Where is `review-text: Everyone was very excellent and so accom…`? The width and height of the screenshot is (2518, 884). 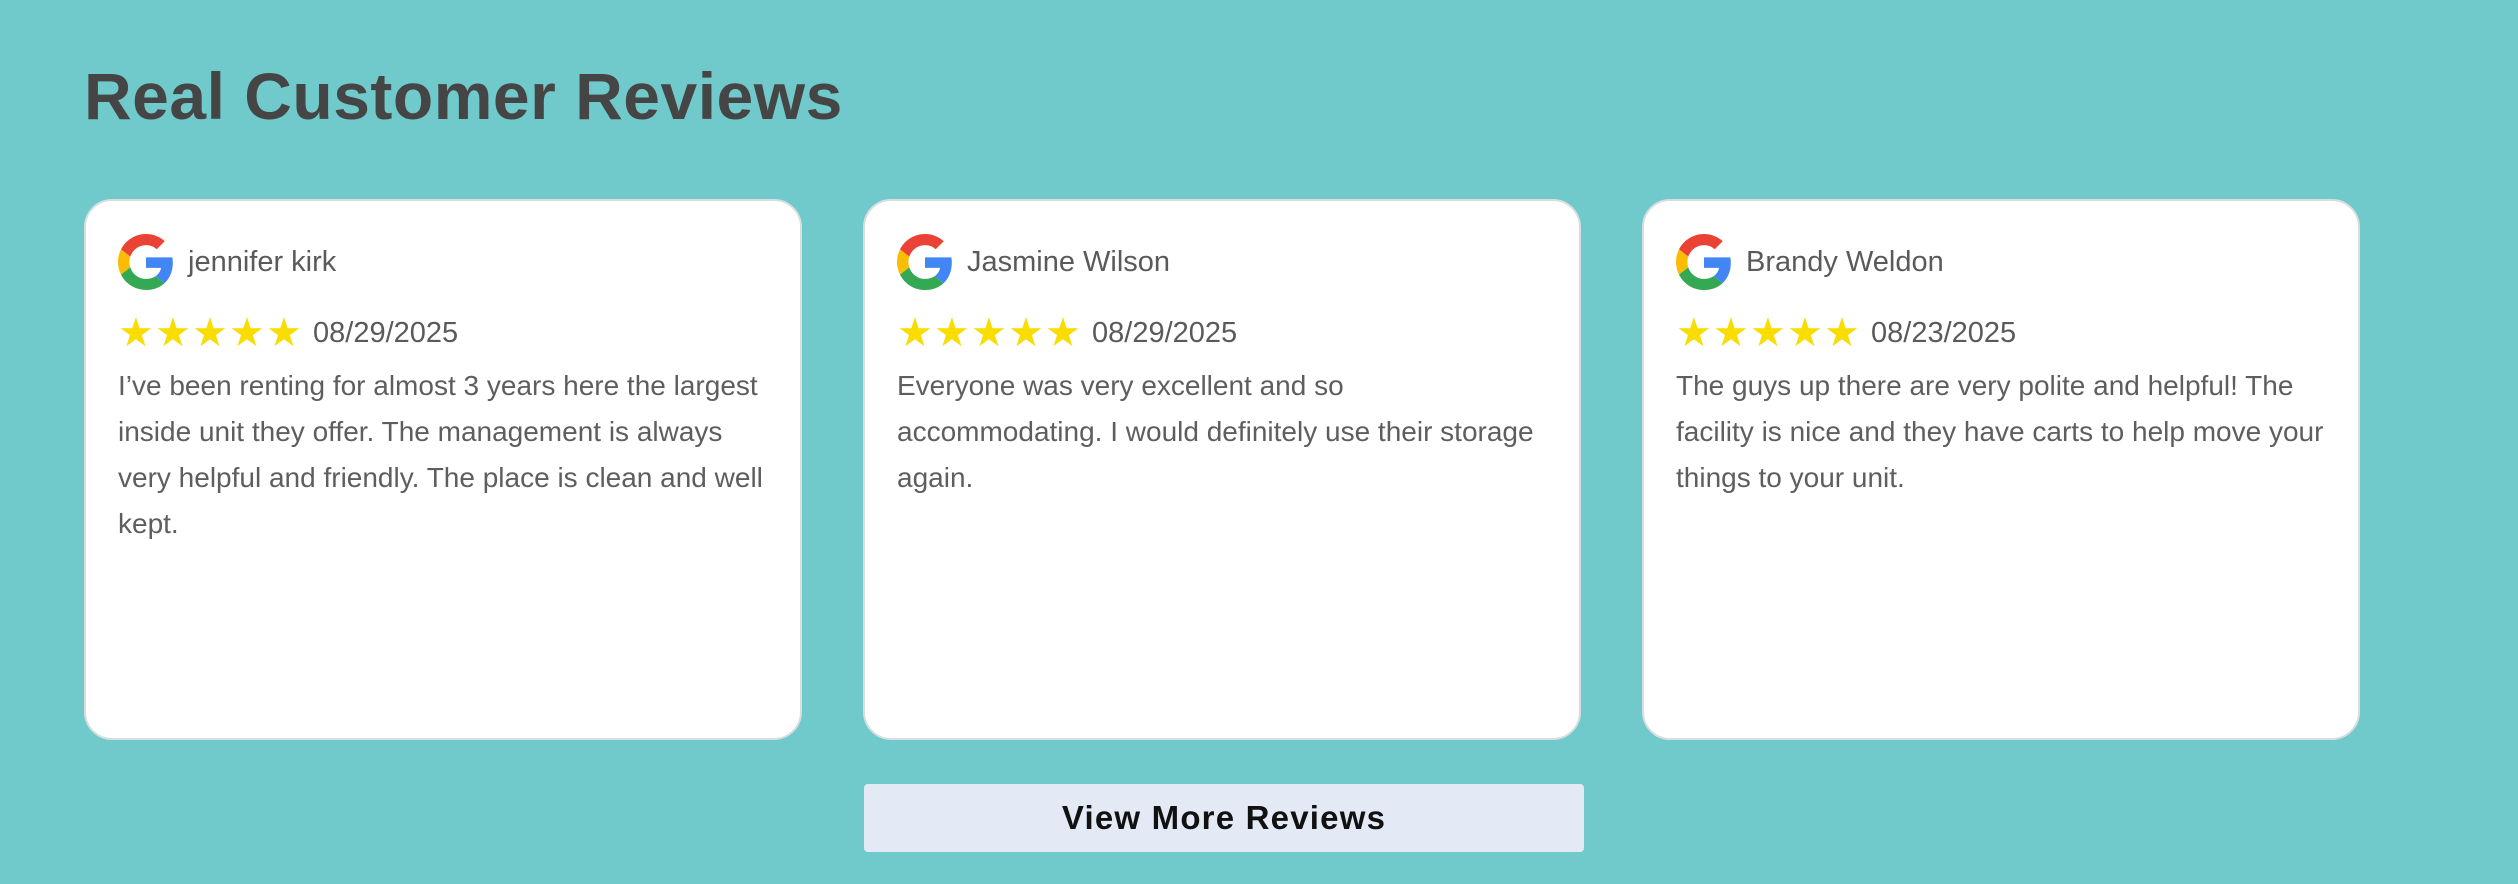
review-text: Everyone was very excellent and so accom… is located at coordinates (1215, 431).